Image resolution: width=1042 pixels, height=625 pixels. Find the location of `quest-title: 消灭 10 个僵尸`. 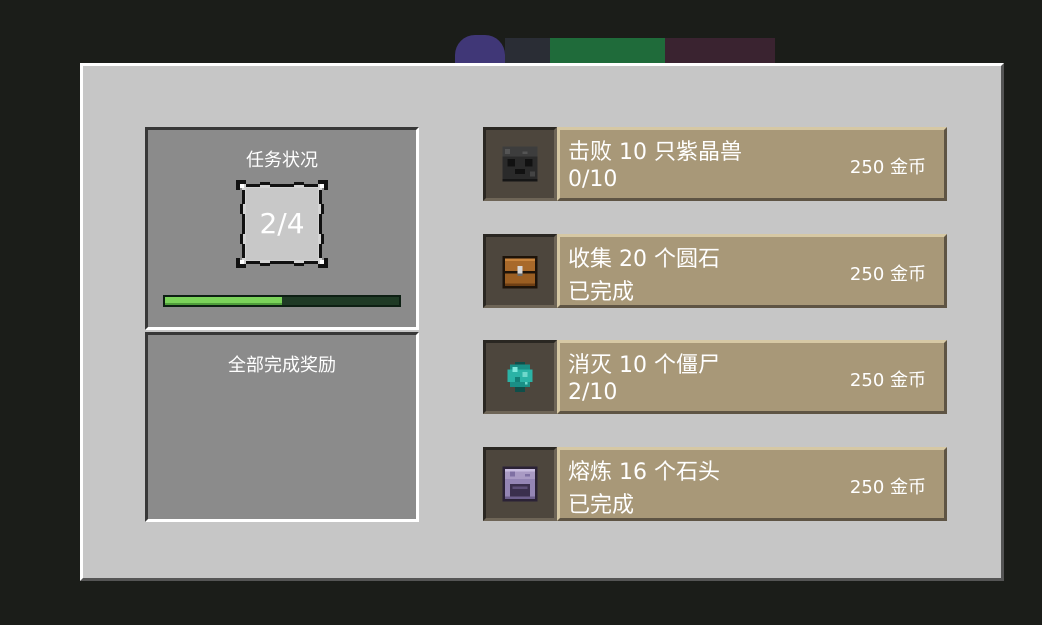

quest-title: 消灭 10 个僵尸 is located at coordinates (644, 365).